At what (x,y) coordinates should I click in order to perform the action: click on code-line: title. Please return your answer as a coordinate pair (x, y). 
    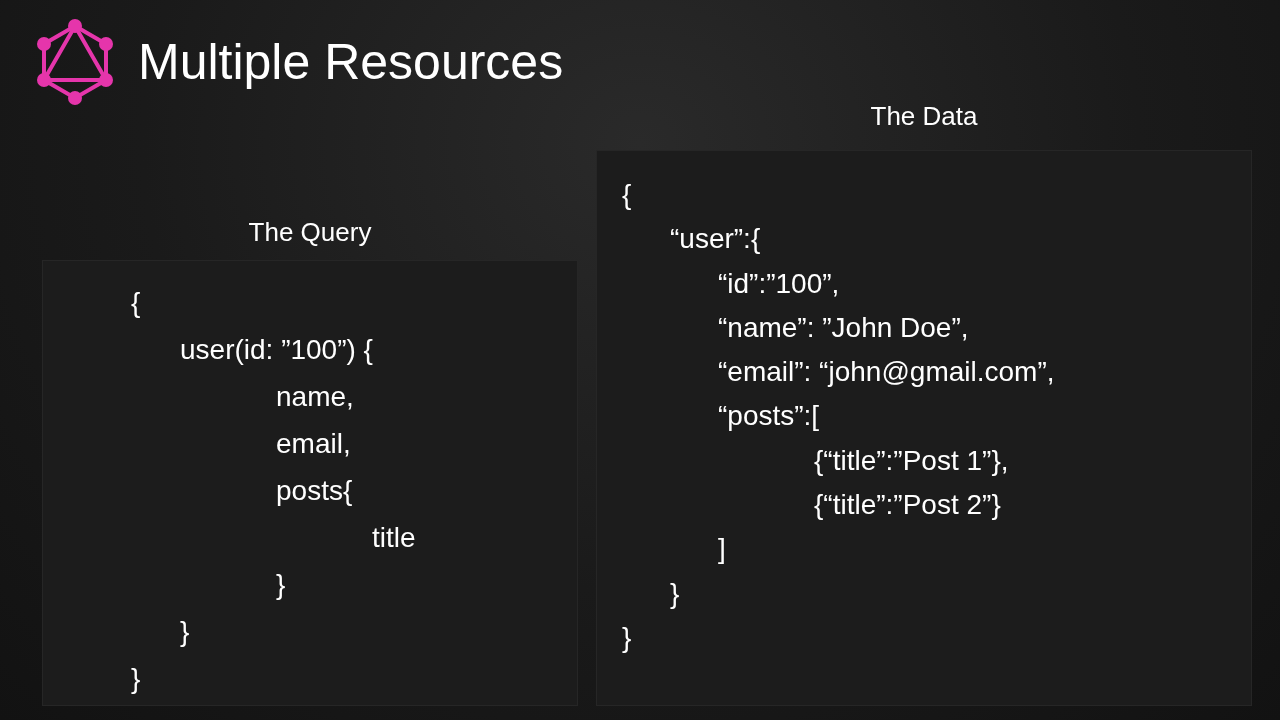
    Looking at the image, I should click on (394, 537).